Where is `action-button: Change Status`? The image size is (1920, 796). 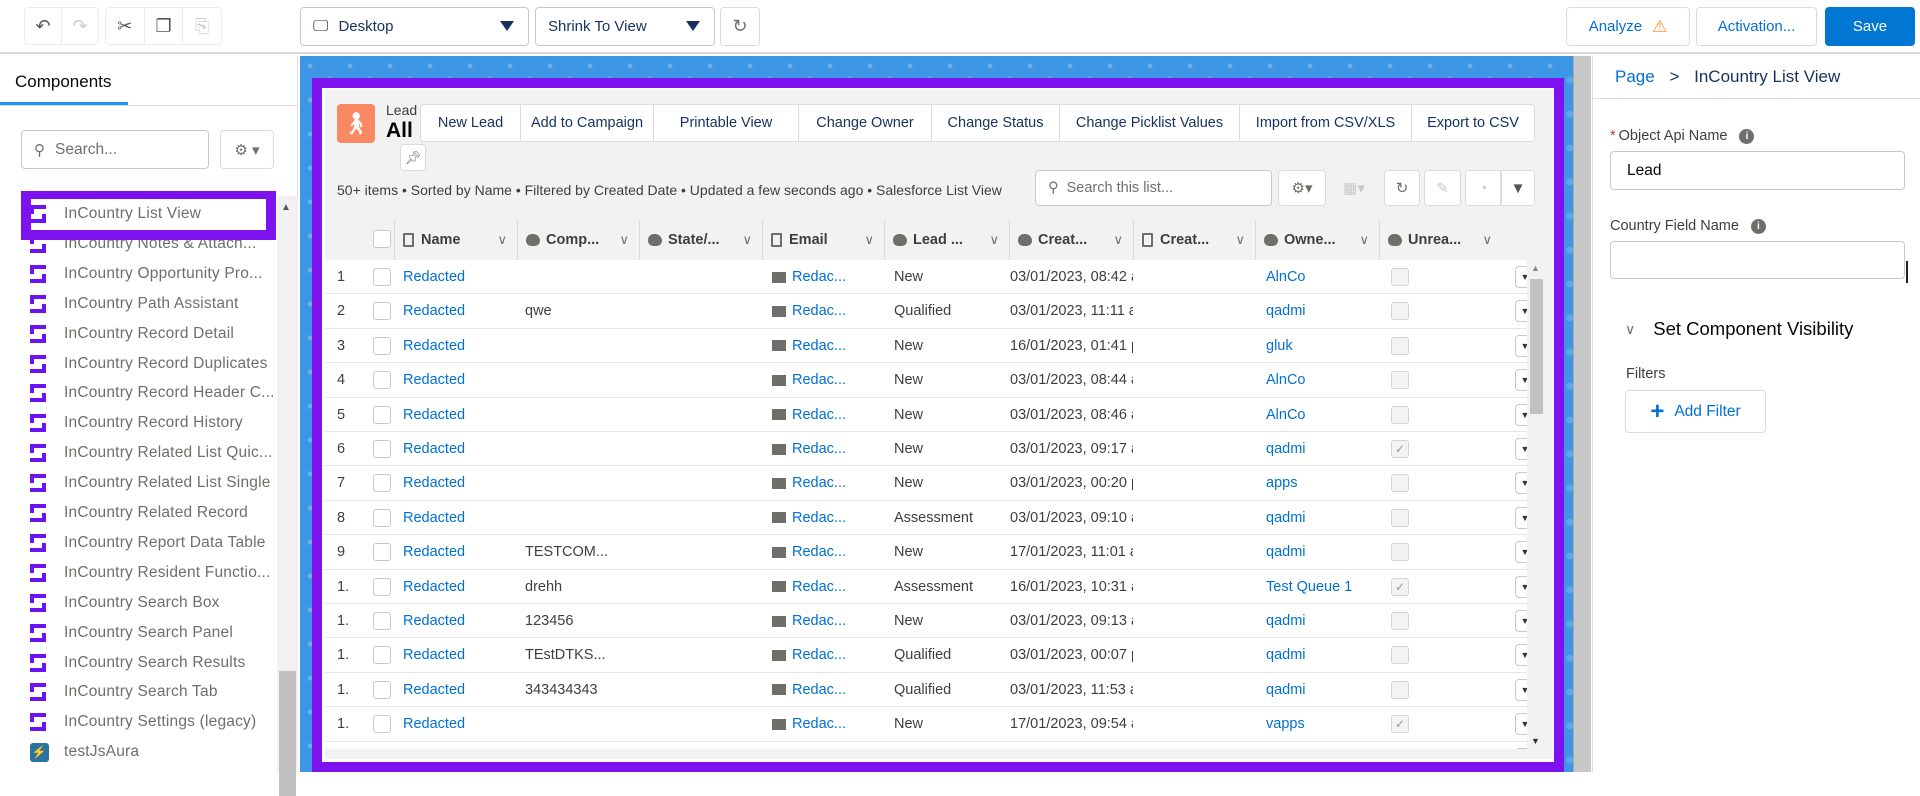 action-button: Change Status is located at coordinates (995, 123).